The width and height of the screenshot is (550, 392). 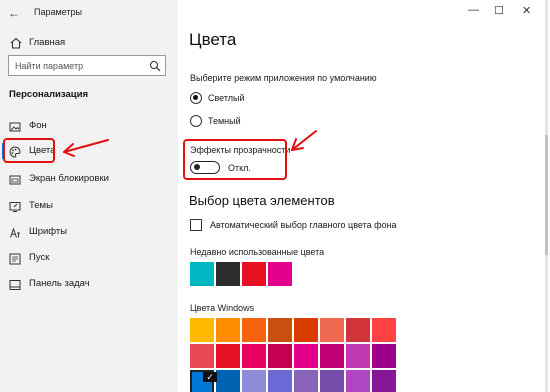 What do you see at coordinates (213, 39) in the screenshot?
I see `page-title: Цвета` at bounding box center [213, 39].